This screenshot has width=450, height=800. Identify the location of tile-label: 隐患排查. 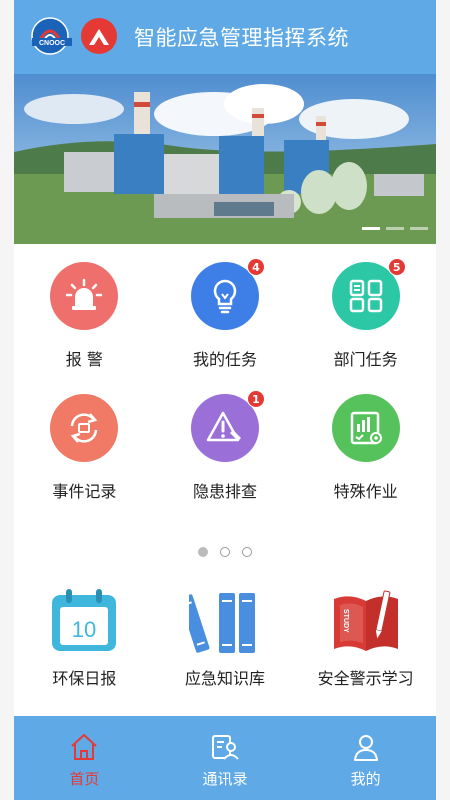
(224, 491).